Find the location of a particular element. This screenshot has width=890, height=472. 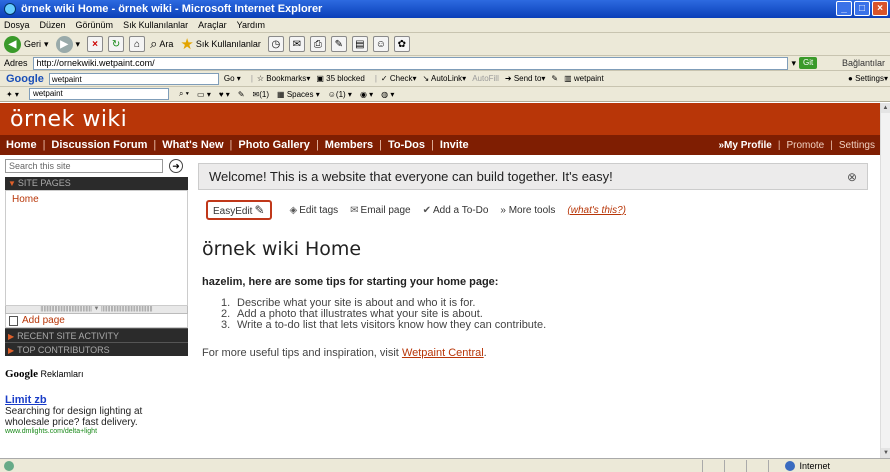

wetpaint-button: ▥ wetpaint is located at coordinates (584, 78).